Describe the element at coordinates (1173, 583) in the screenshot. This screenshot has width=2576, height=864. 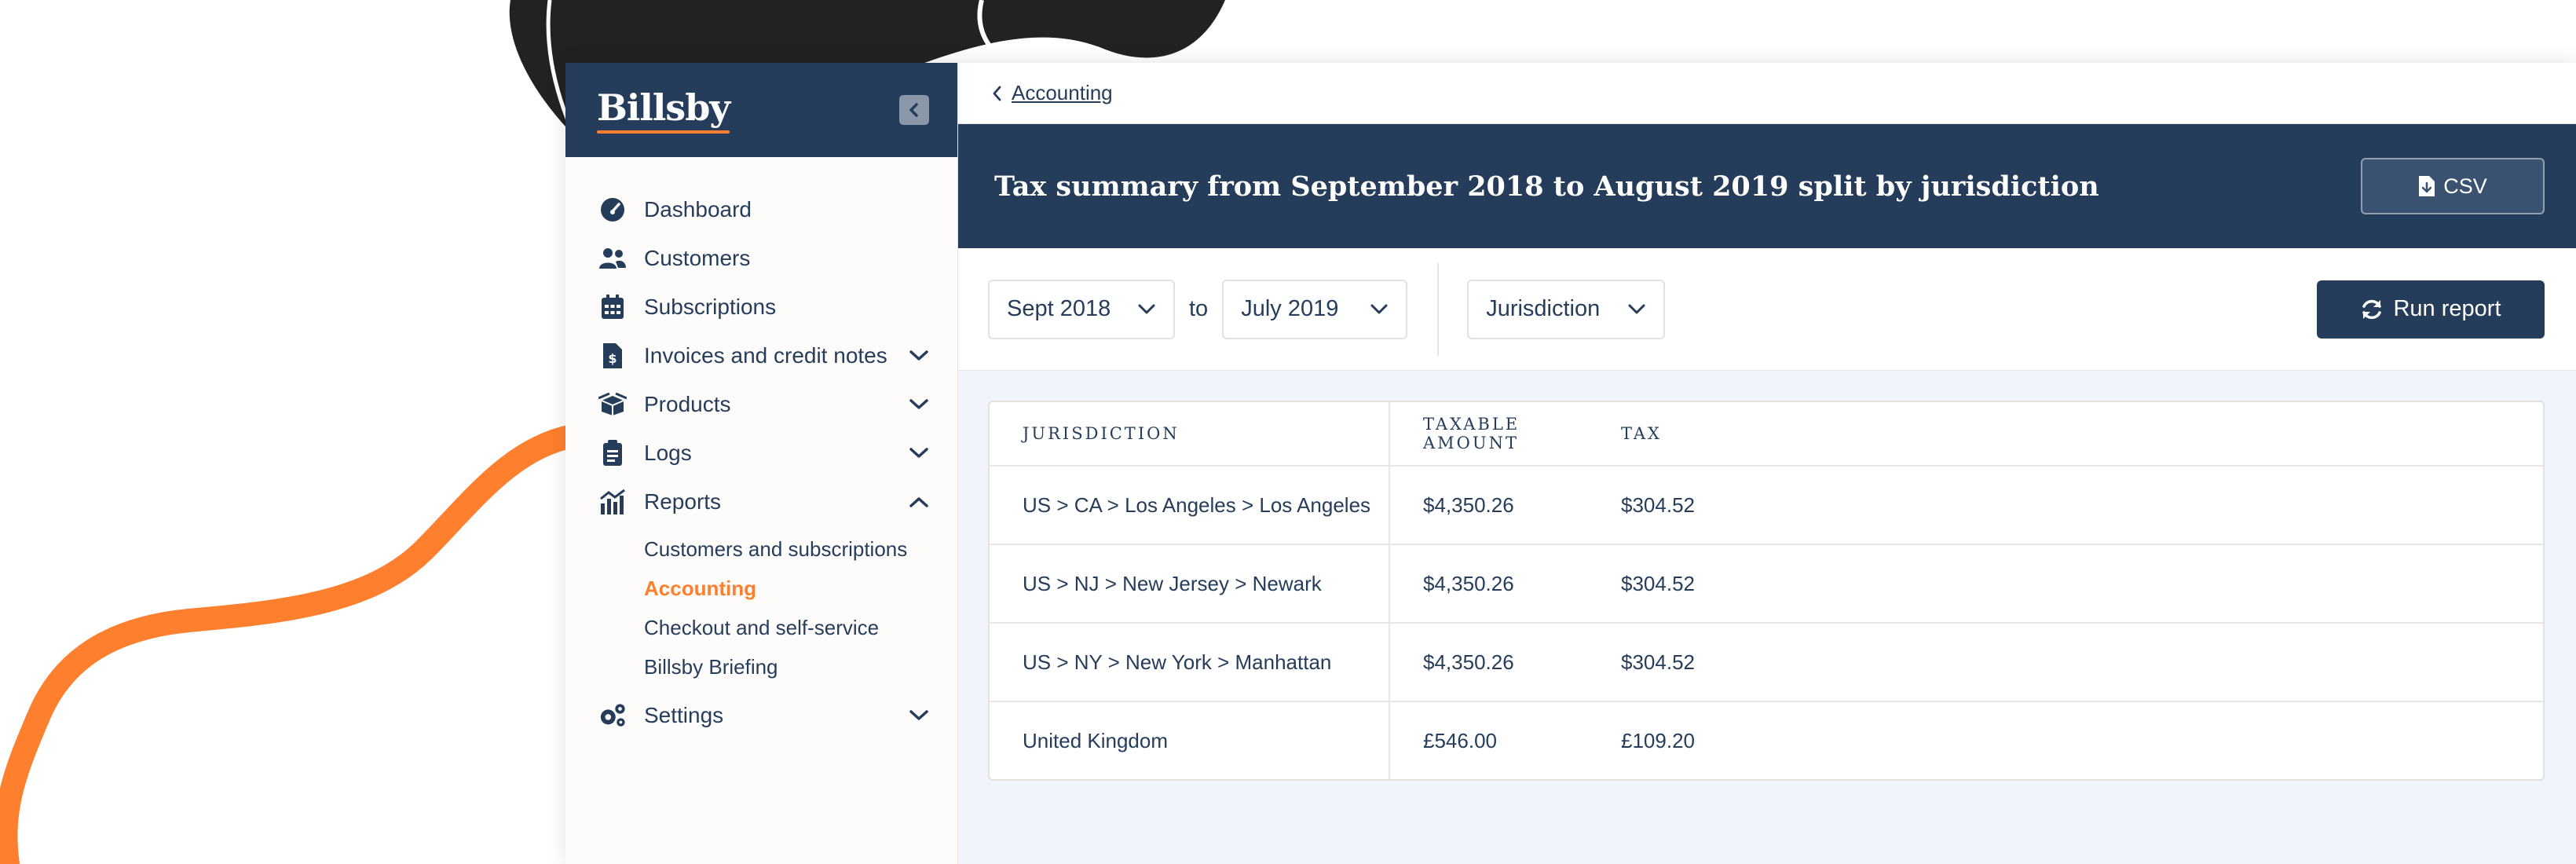
I see `cell-jurisdiction: US > NJ > New Jersey > Newark` at that location.